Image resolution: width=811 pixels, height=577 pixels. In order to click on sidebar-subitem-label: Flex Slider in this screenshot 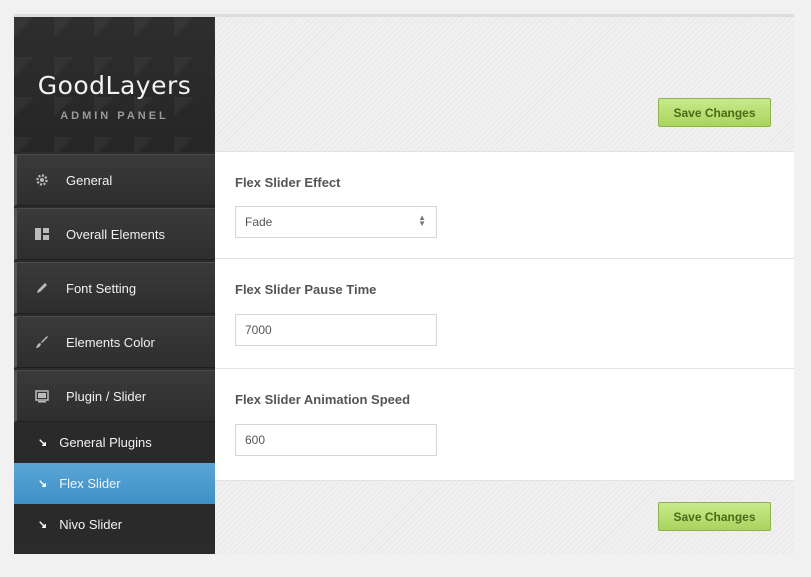, I will do `click(90, 483)`.